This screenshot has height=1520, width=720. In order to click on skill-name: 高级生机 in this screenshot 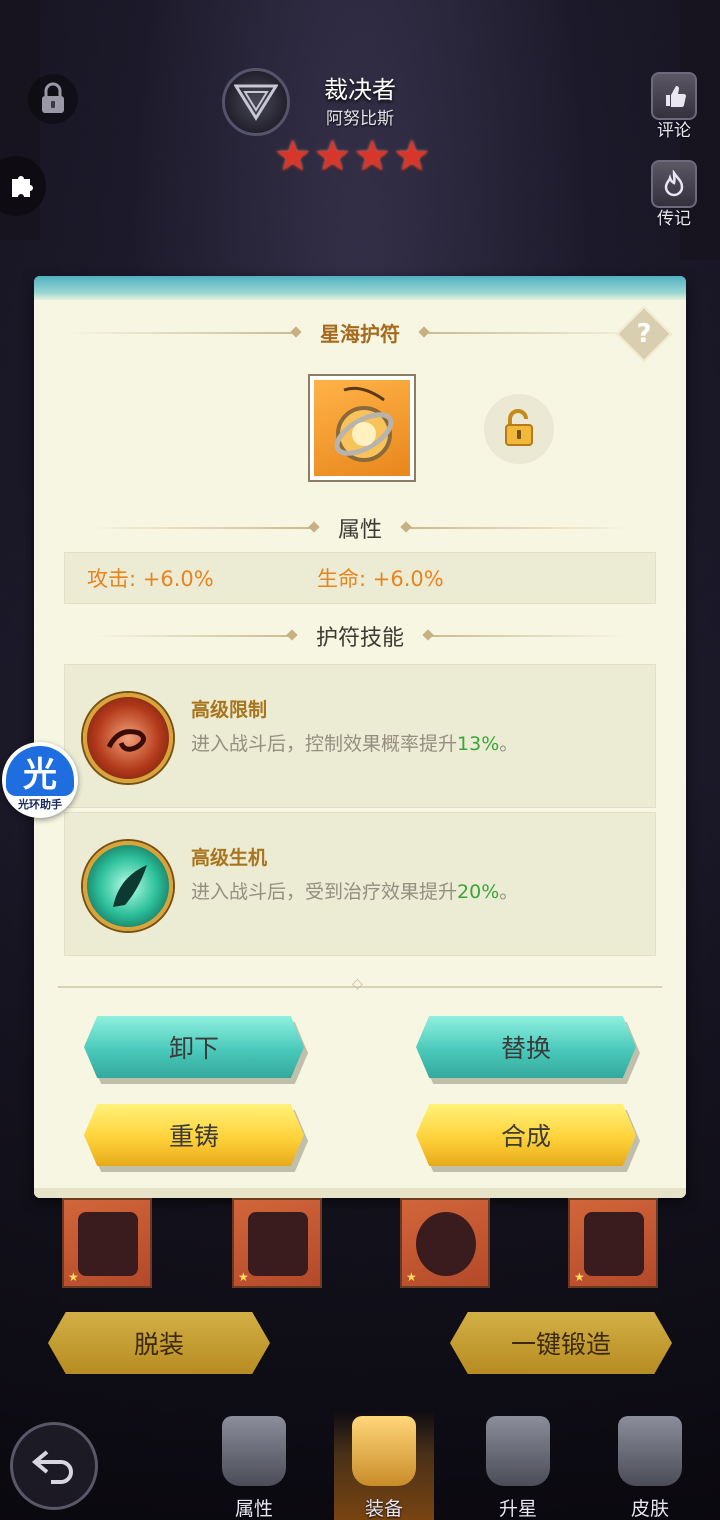, I will do `click(229, 858)`.